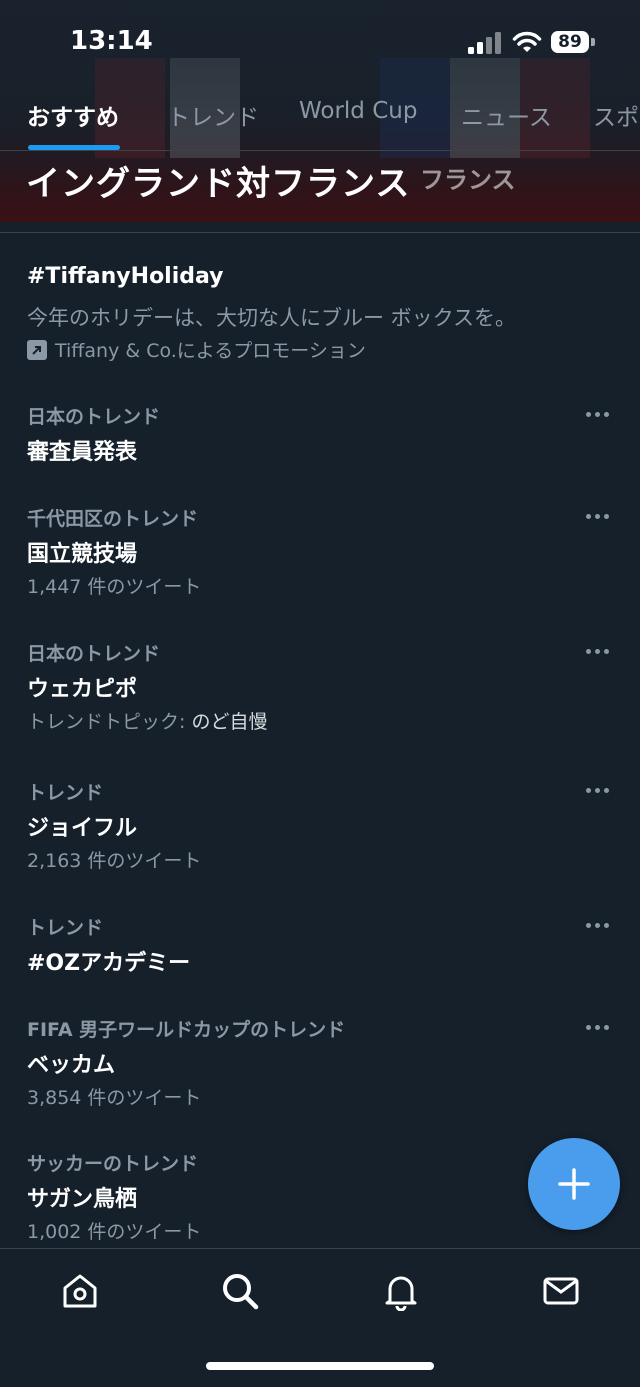 The width and height of the screenshot is (640, 1387). Describe the element at coordinates (114, 587) in the screenshot. I see `trend-tweet-count: 1,447 件のツイート` at that location.